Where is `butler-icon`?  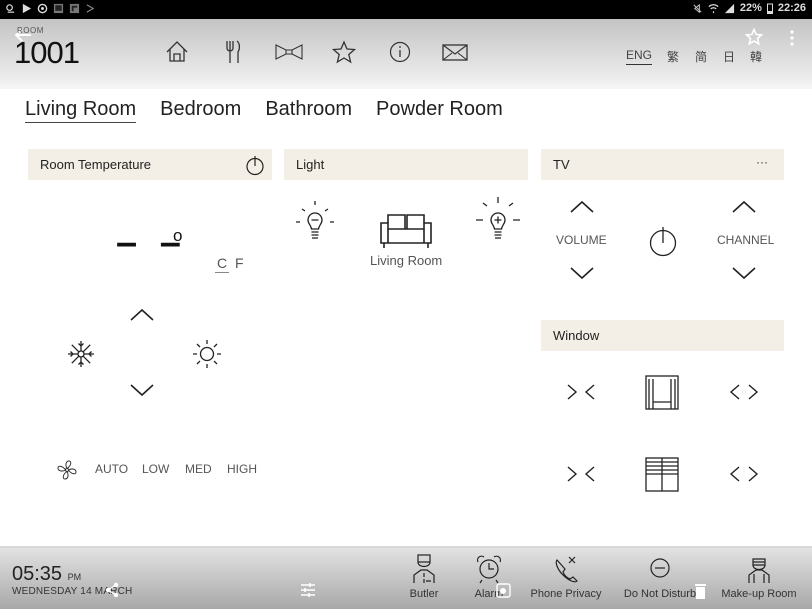
butler-icon is located at coordinates (424, 568).